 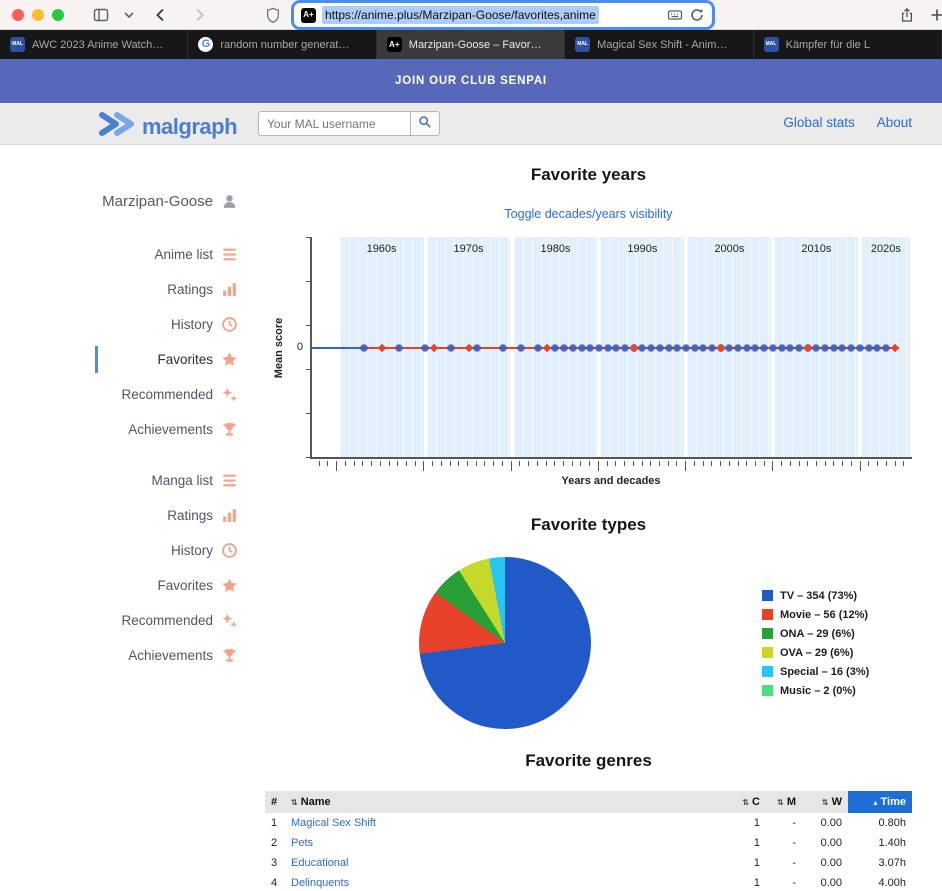 I want to click on types-pie, so click(x=505, y=643).